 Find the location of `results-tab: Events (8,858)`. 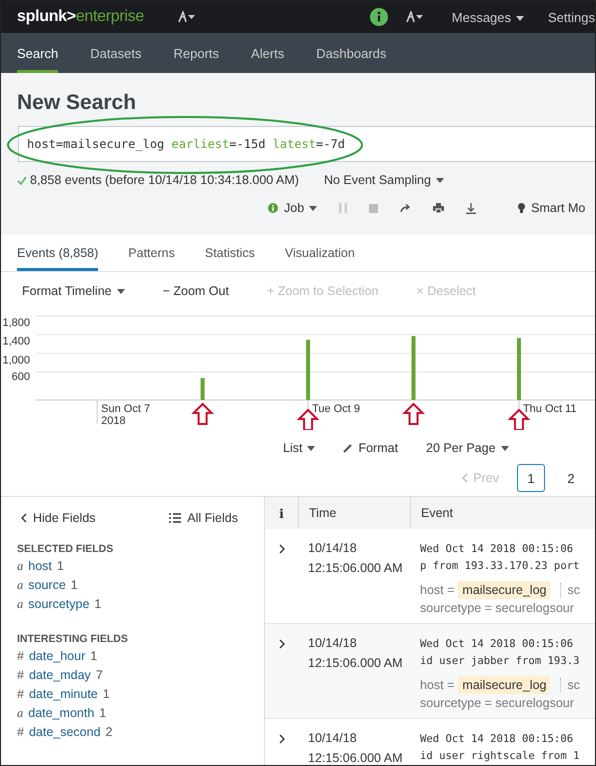

results-tab: Events (8,858) is located at coordinates (57, 253).